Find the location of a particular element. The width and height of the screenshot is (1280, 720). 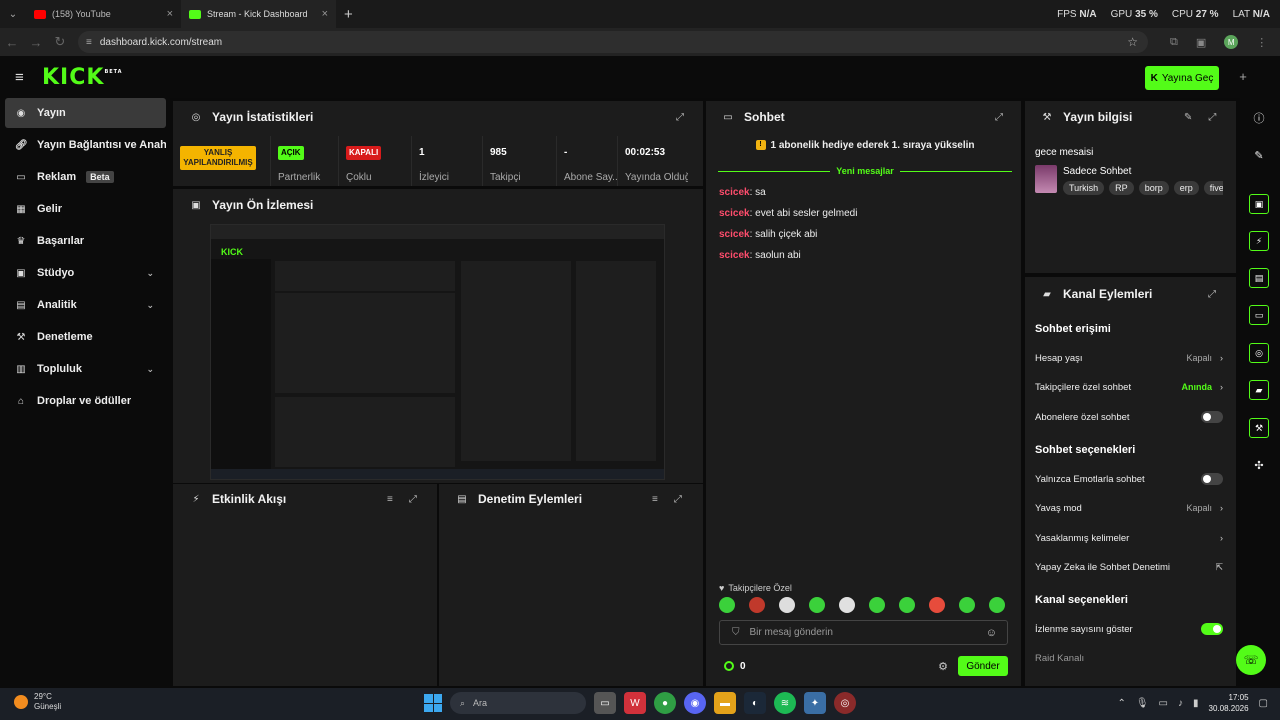

sidebar-item-moderation: ⚒ Denetleme is located at coordinates (85, 337).